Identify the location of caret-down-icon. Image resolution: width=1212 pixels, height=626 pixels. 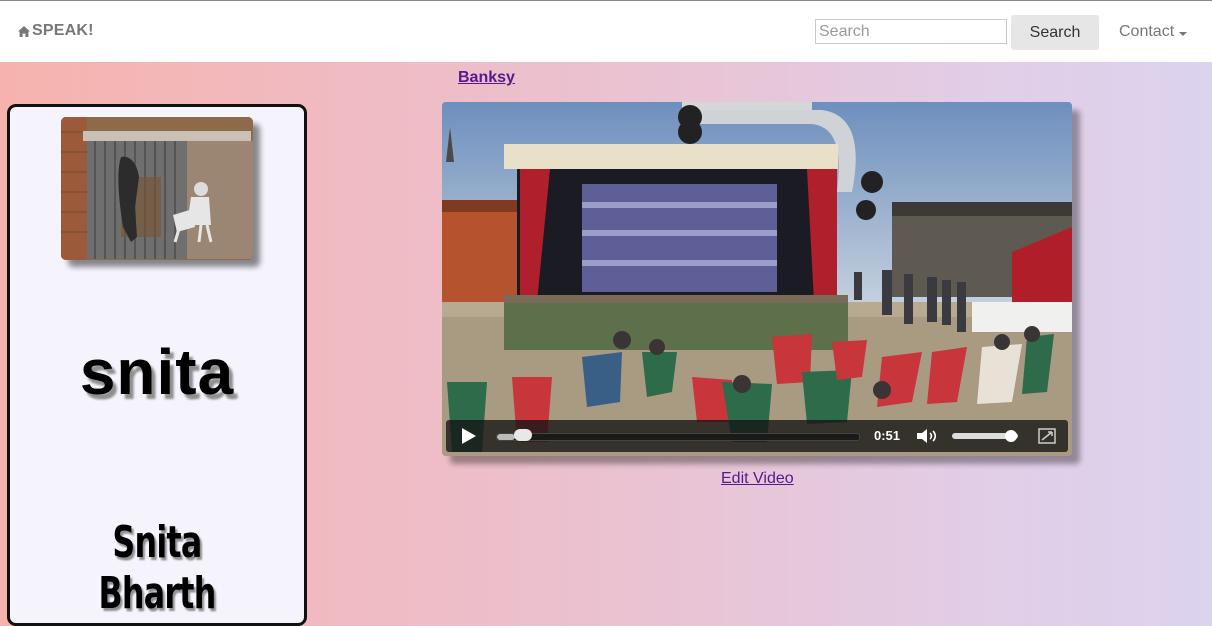
(1183, 33).